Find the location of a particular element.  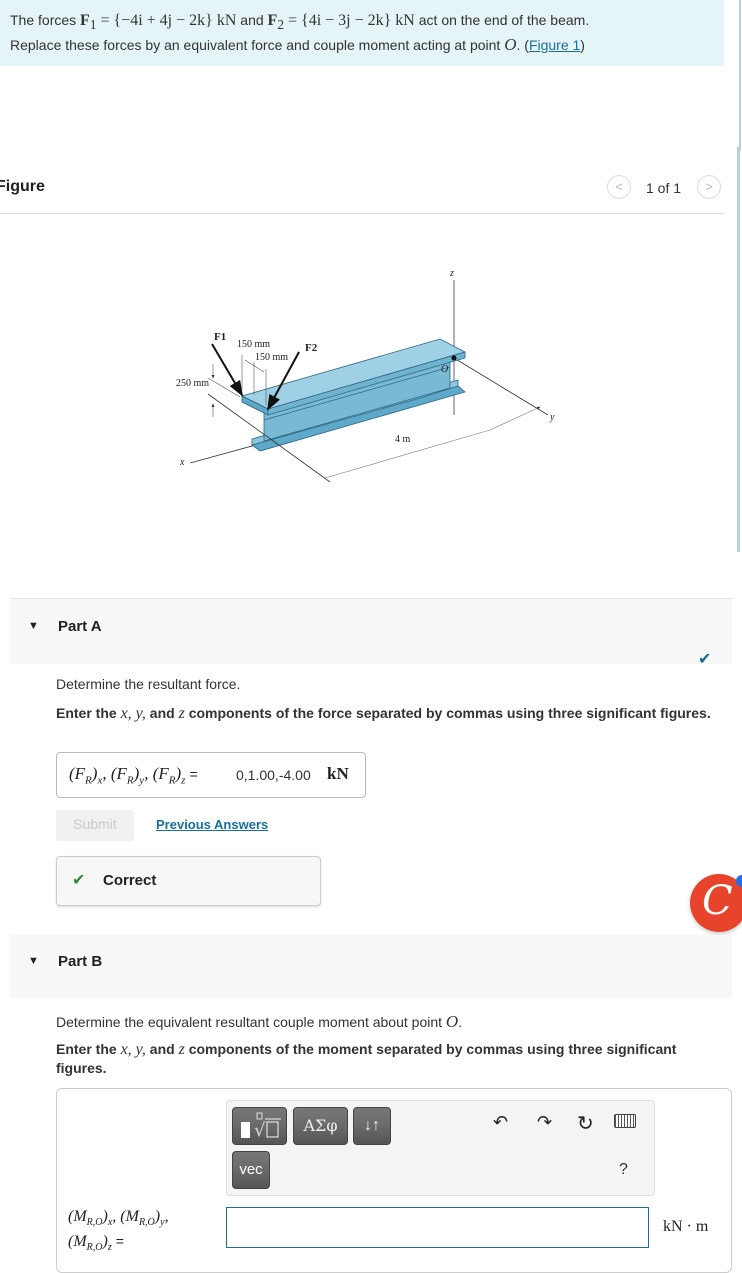

chevron-right-icon: > is located at coordinates (709, 186).